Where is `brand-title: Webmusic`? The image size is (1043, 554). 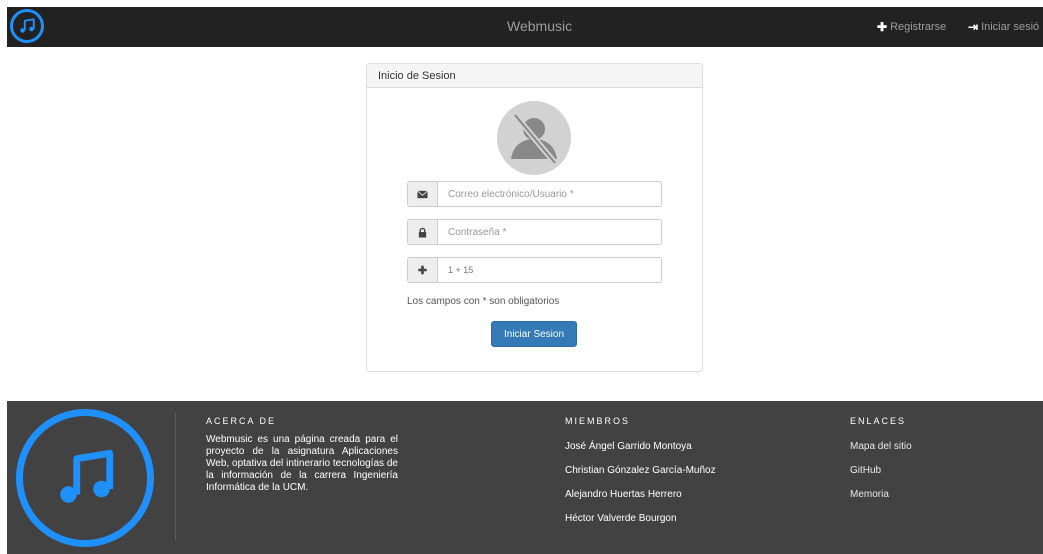 brand-title: Webmusic is located at coordinates (539, 26).